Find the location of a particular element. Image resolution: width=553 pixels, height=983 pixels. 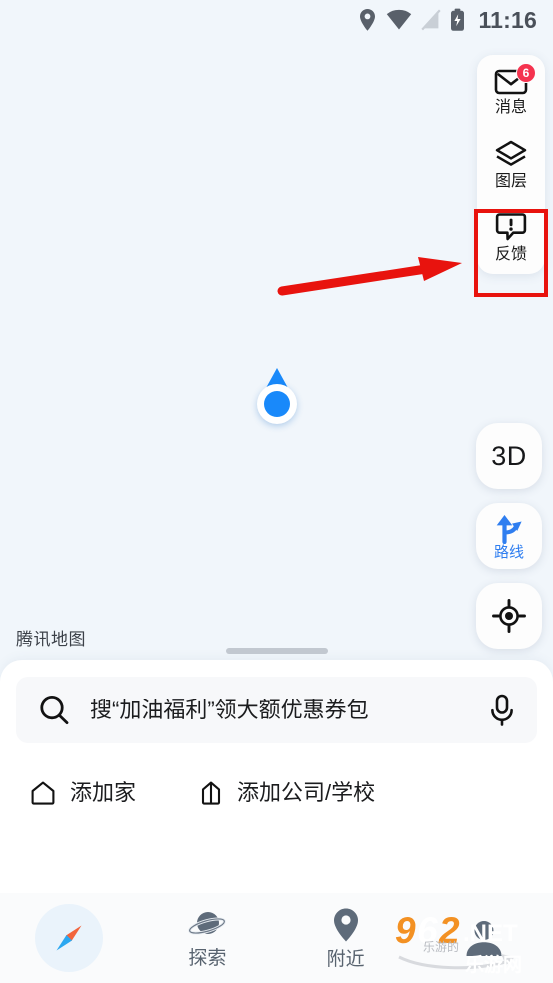

battery-charging-icon is located at coordinates (458, 19).